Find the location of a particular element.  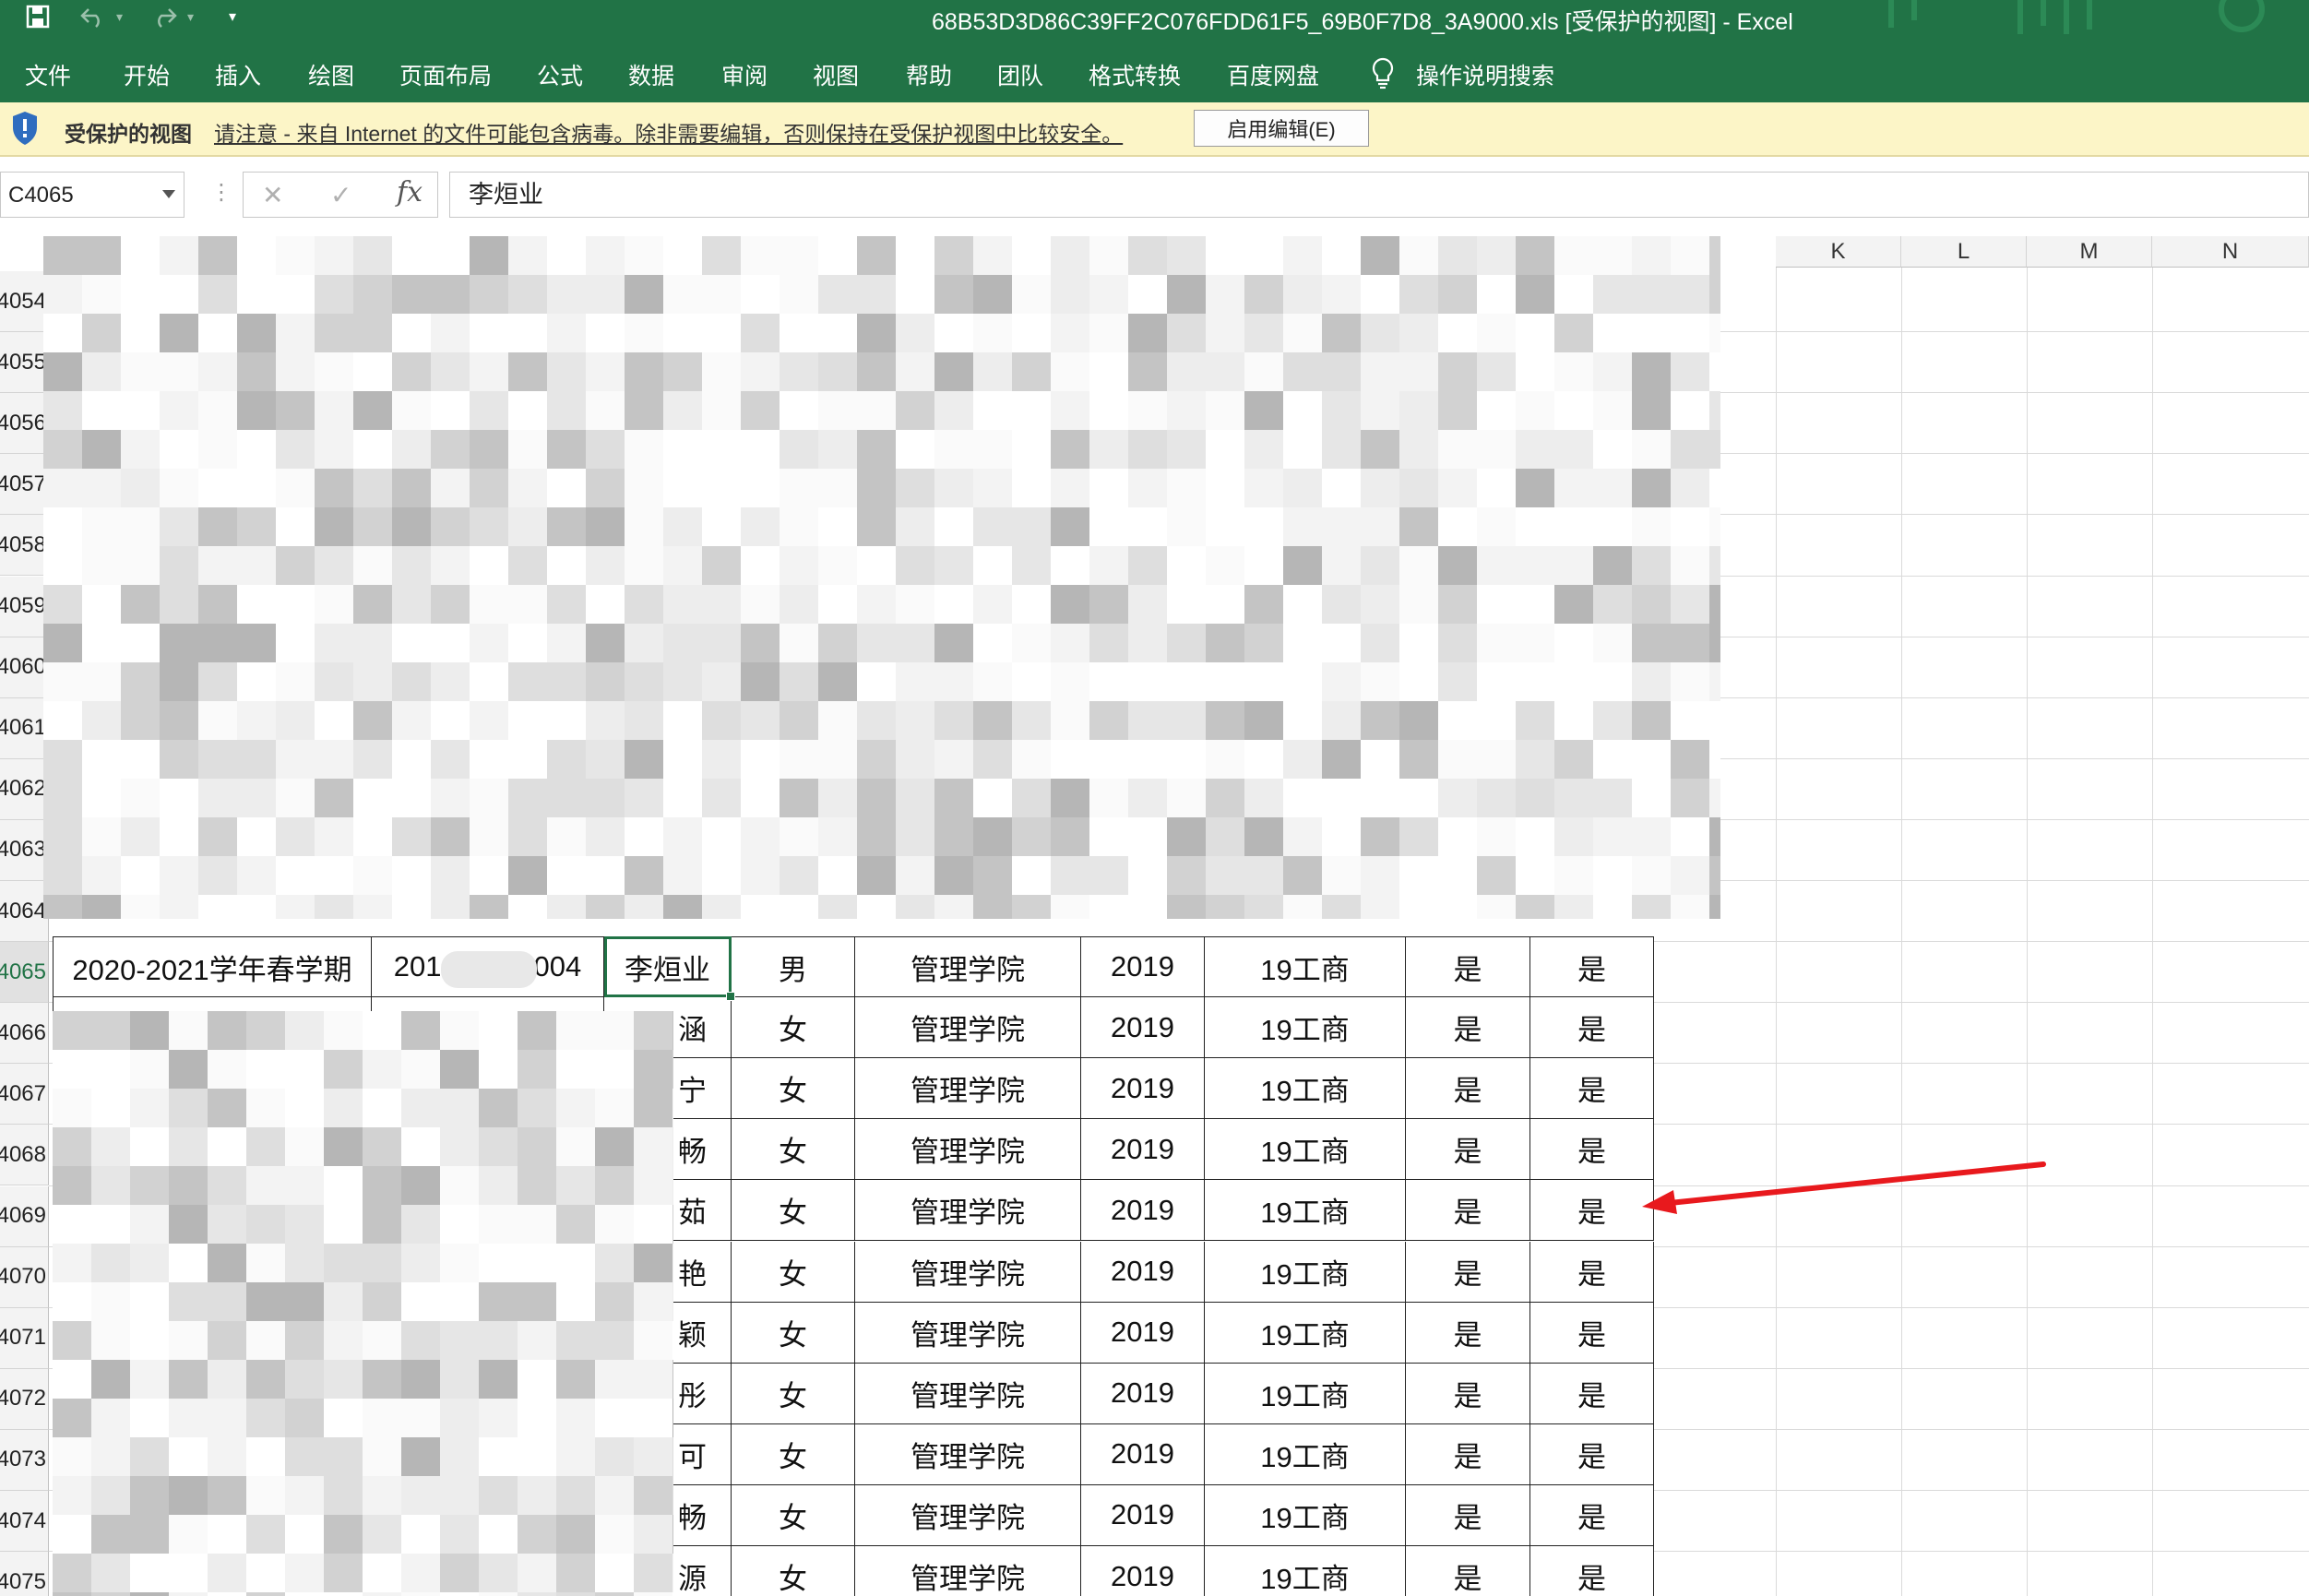

row-header: 4061 is located at coordinates (25, 728).